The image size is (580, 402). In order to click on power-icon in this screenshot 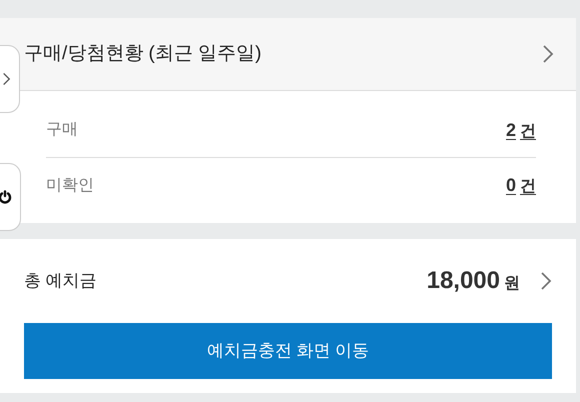, I will do `click(6, 197)`.